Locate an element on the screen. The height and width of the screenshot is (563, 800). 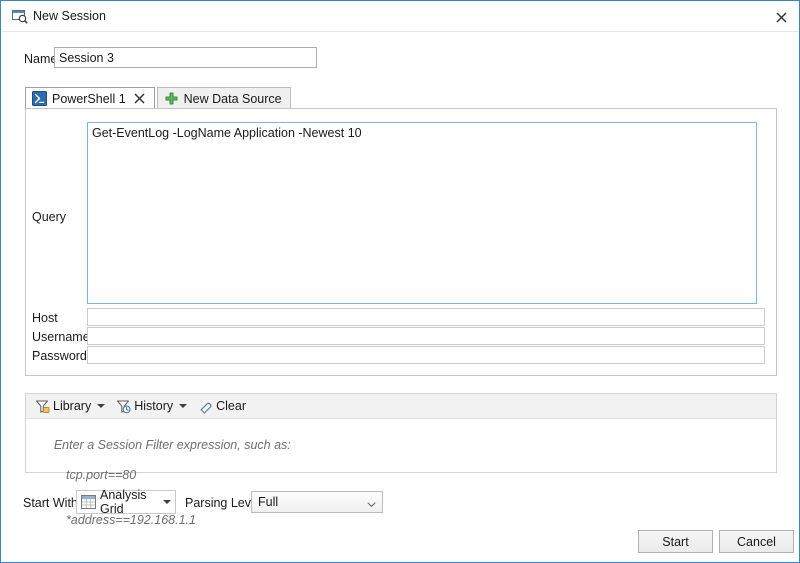
password-input is located at coordinates (426, 355).